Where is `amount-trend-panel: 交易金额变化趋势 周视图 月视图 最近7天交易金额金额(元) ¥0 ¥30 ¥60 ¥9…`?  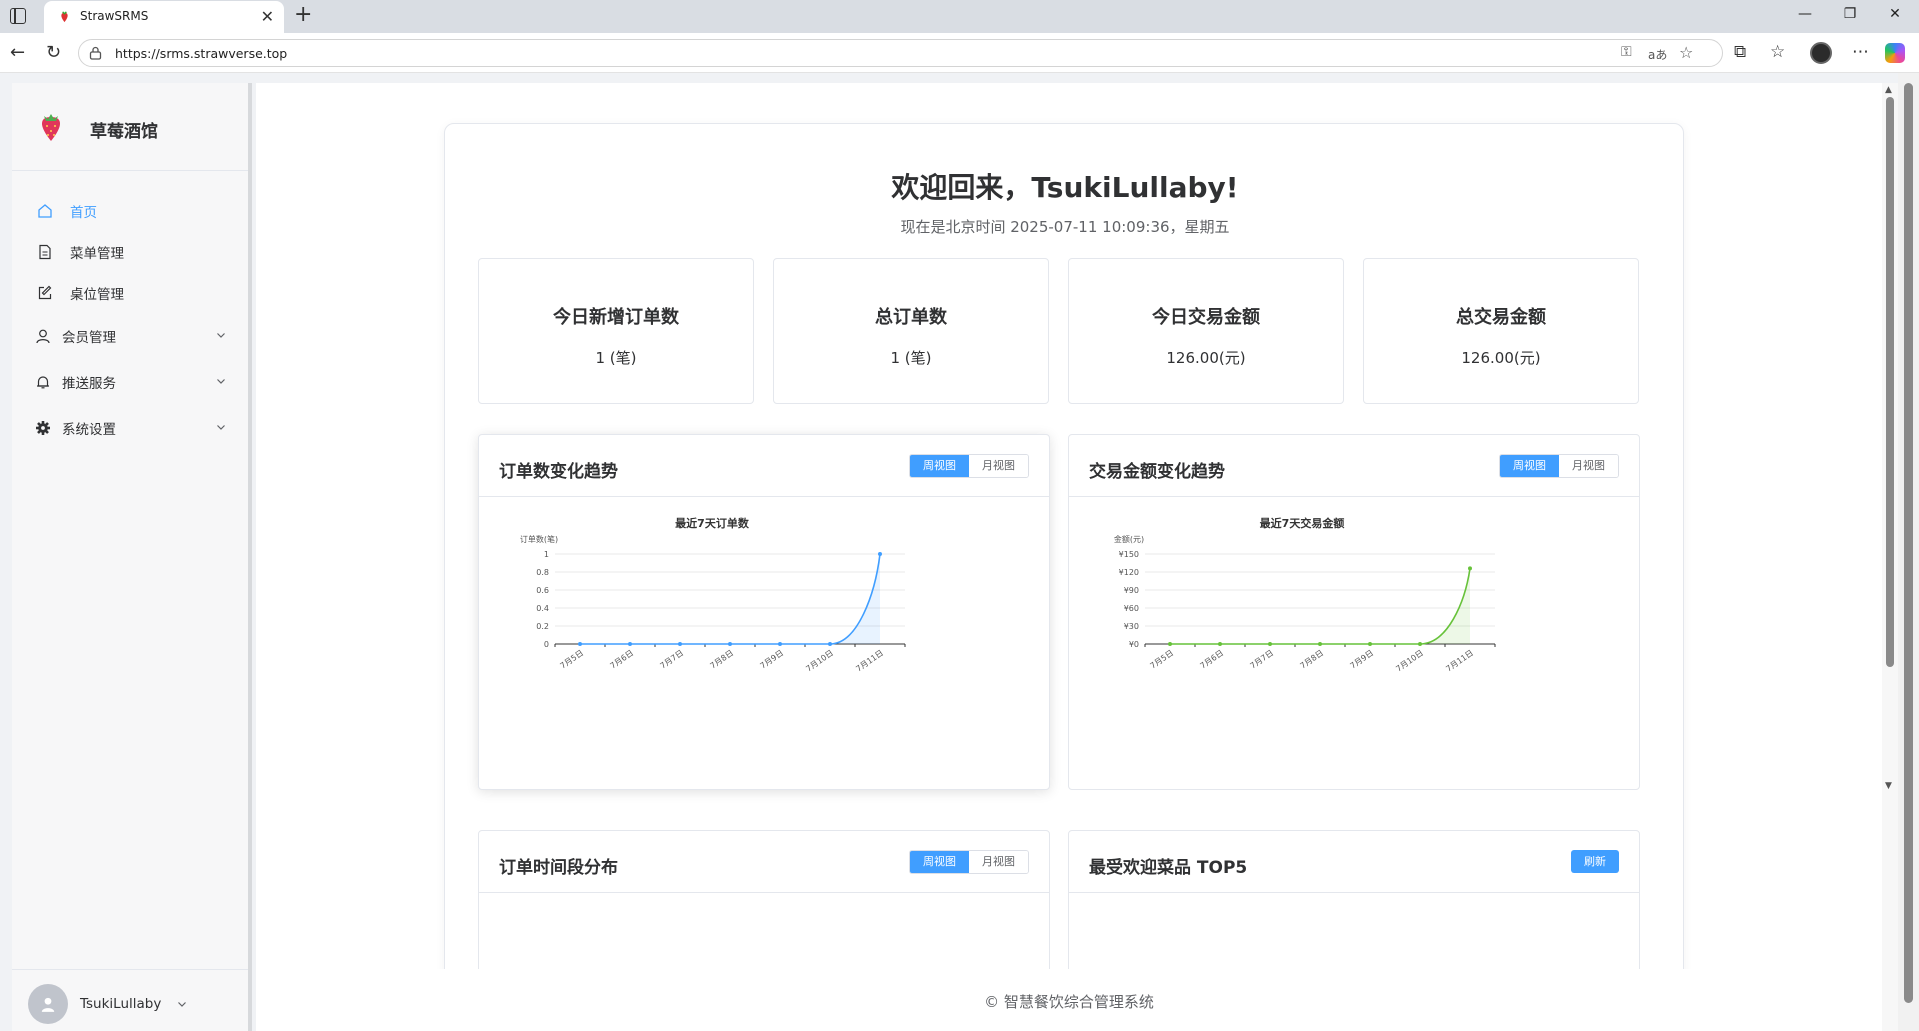 amount-trend-panel: 交易金额变化趋势 周视图 月视图 最近7天交易金额金额(元) ¥0 ¥30 ¥60 ¥9… is located at coordinates (1354, 612).